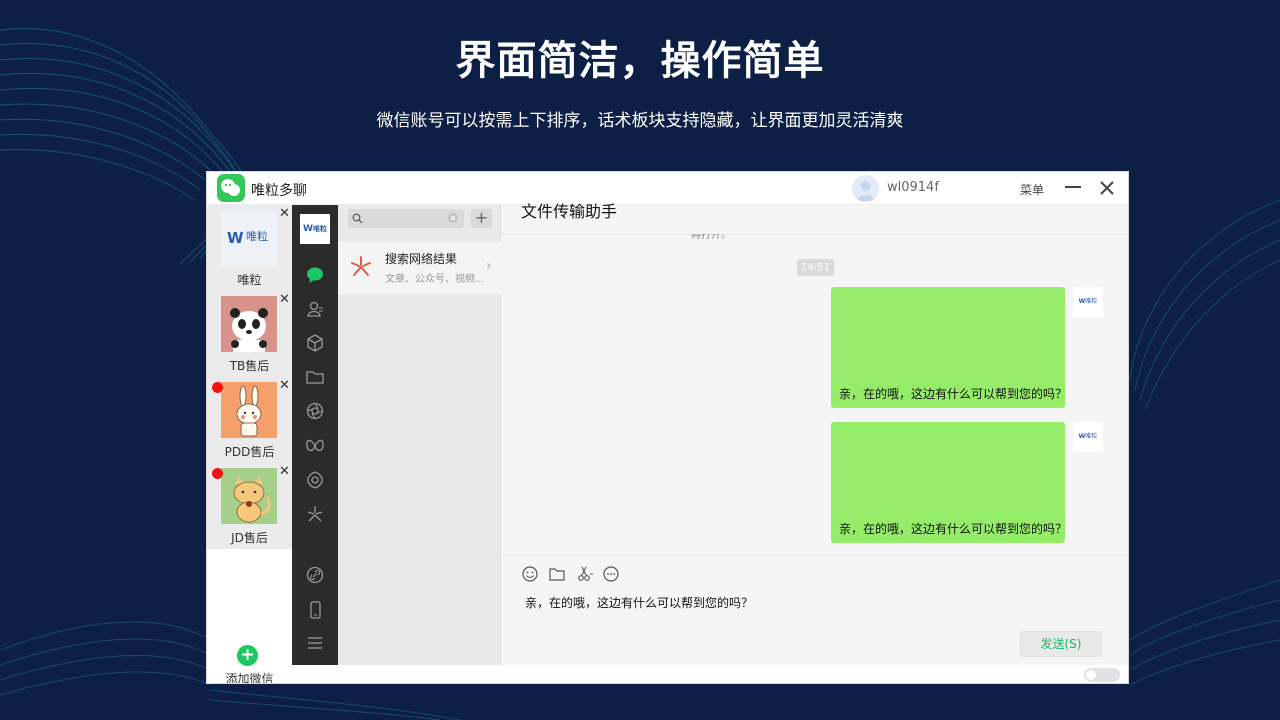  What do you see at coordinates (711, 237) in the screenshot?
I see `previous-message-fragment: 再打开。` at bounding box center [711, 237].